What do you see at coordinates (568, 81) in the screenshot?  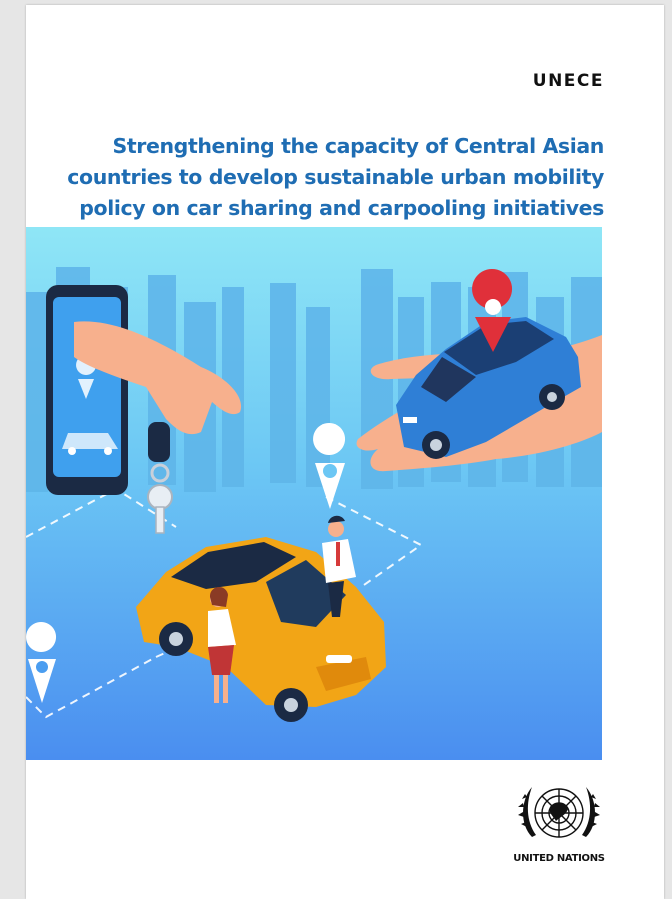 I see `org-name: UNECE` at bounding box center [568, 81].